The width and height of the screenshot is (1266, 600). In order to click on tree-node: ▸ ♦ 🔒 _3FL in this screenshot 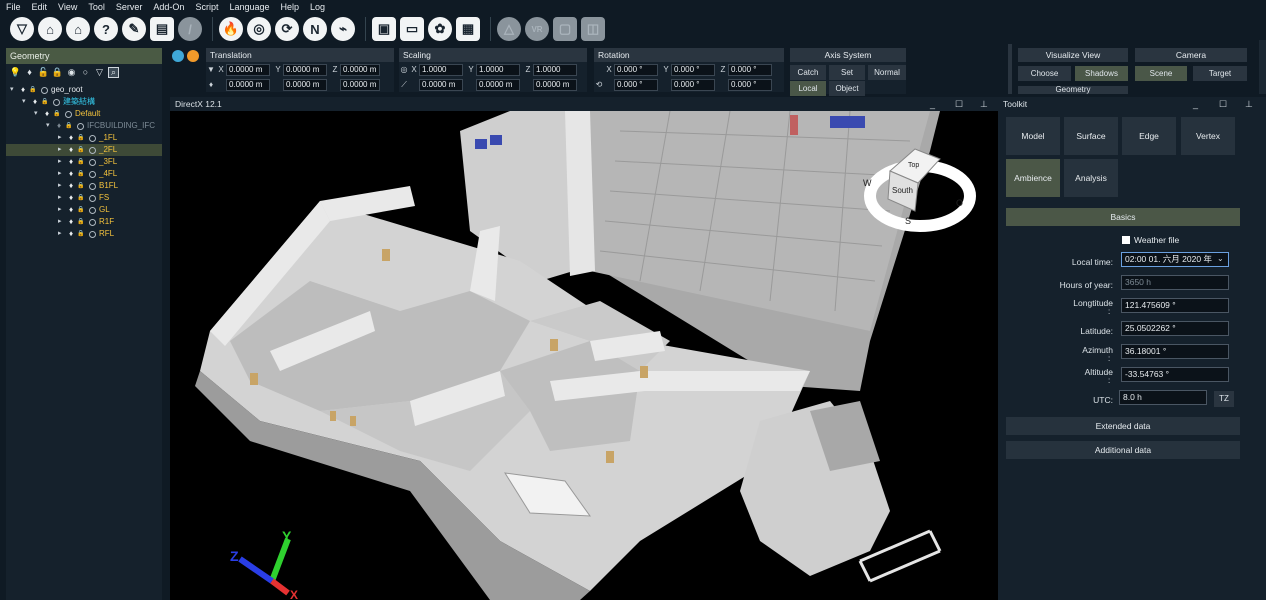, I will do `click(84, 162)`.